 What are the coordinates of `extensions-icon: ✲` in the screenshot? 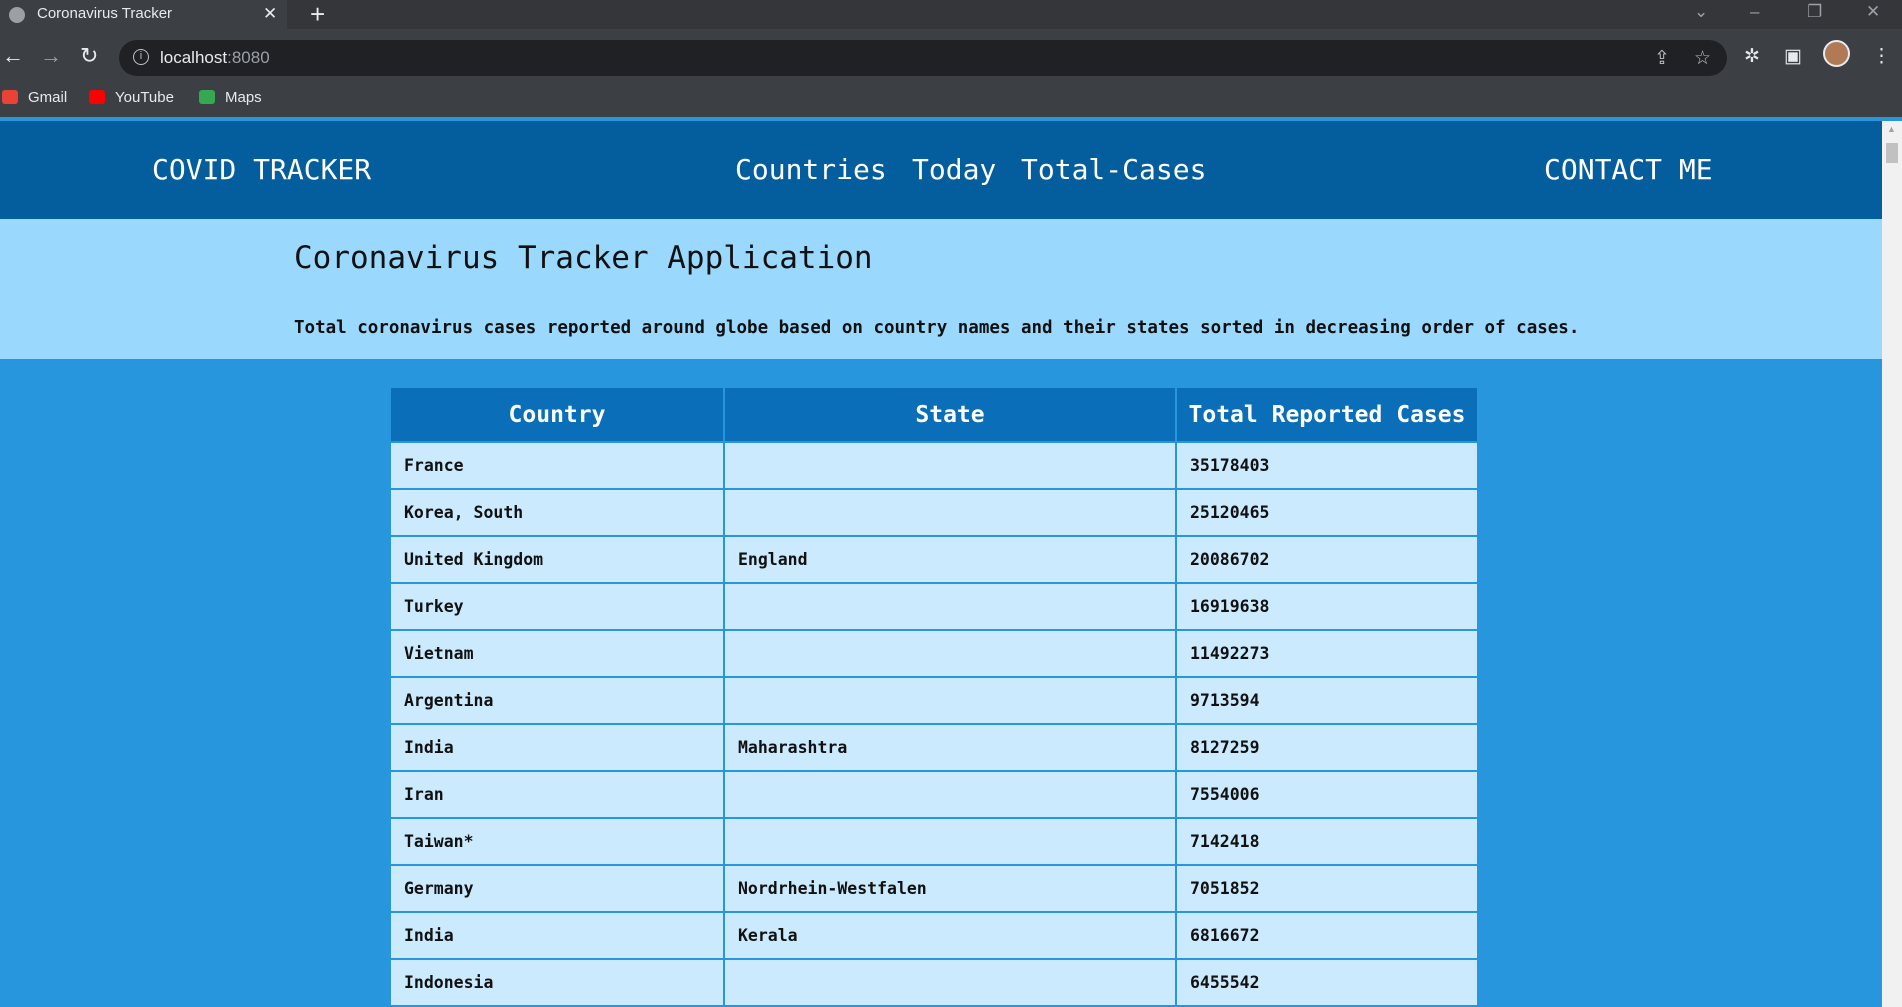 It's located at (1752, 56).